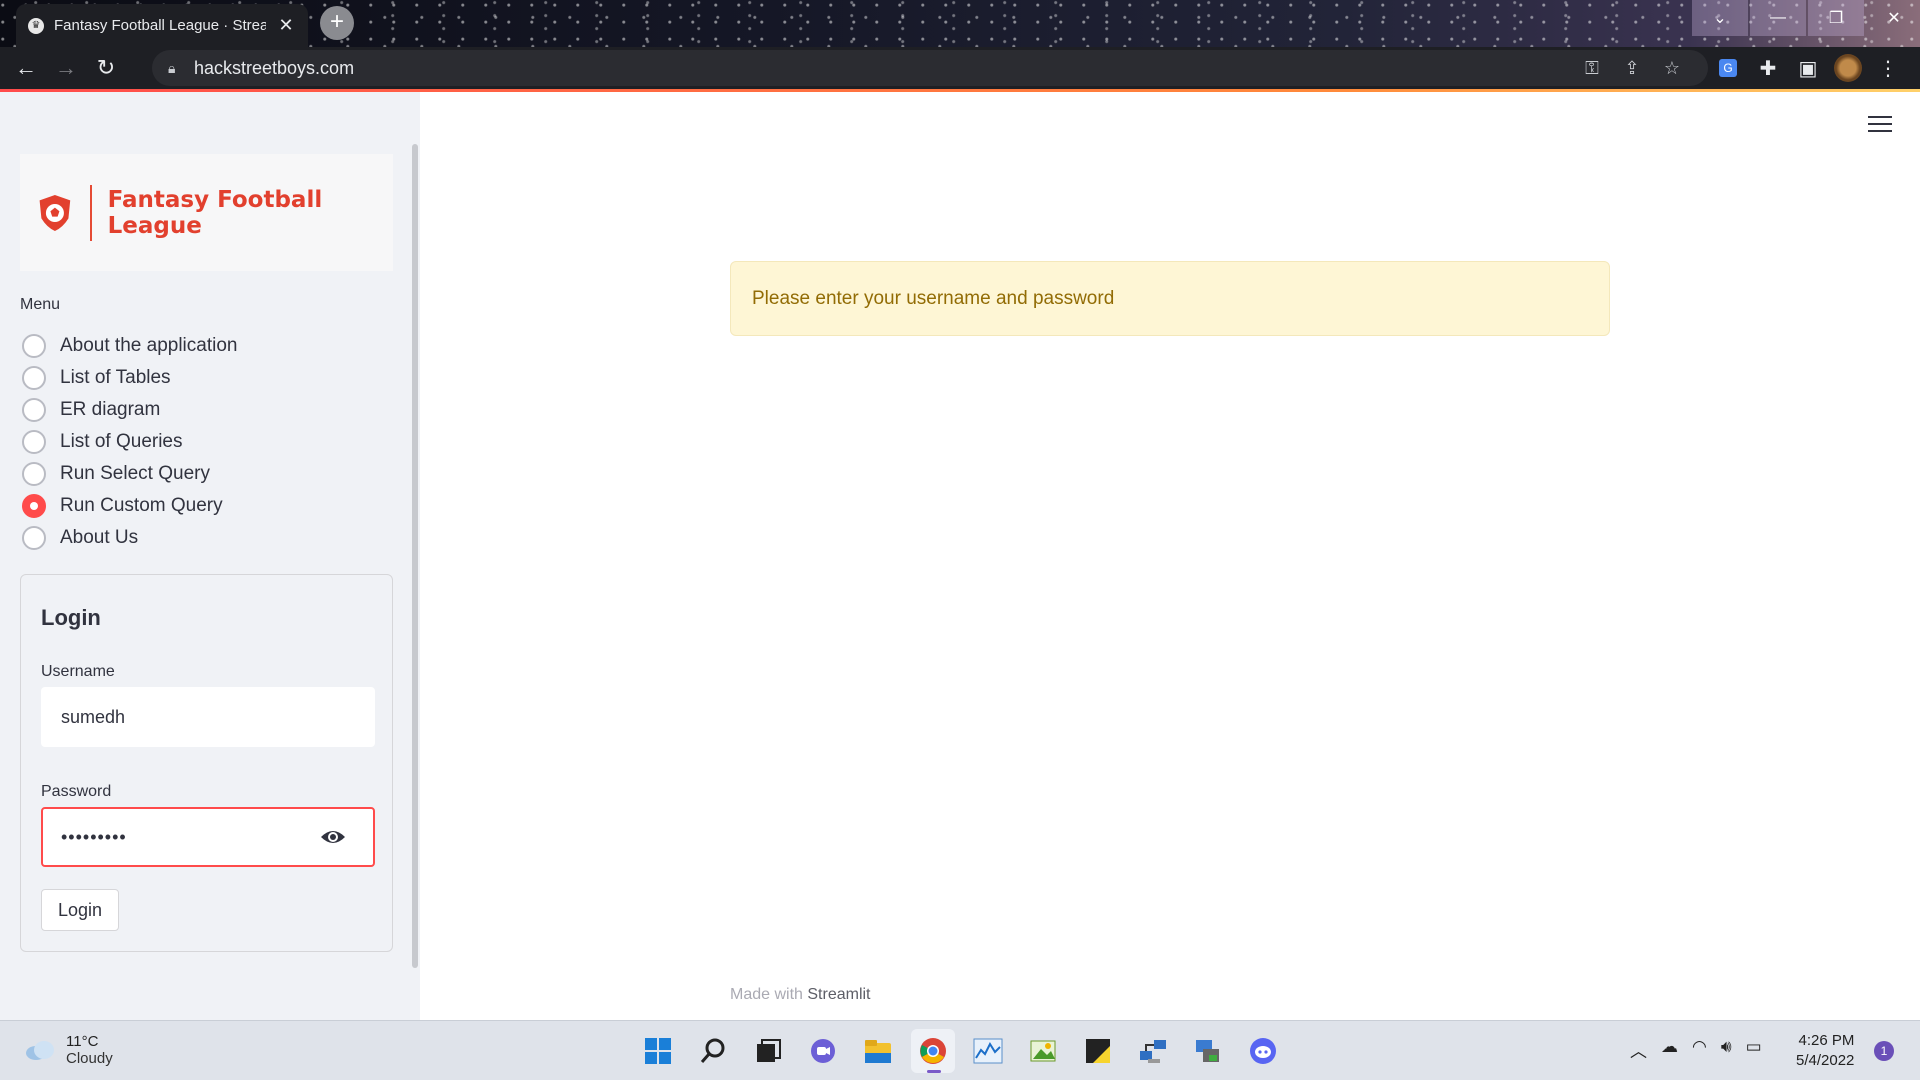  I want to click on wifi-icon: ◠, so click(1699, 1049).